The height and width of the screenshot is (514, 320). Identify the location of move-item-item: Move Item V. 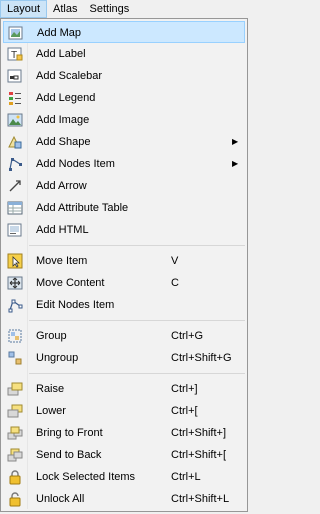
(124, 261).